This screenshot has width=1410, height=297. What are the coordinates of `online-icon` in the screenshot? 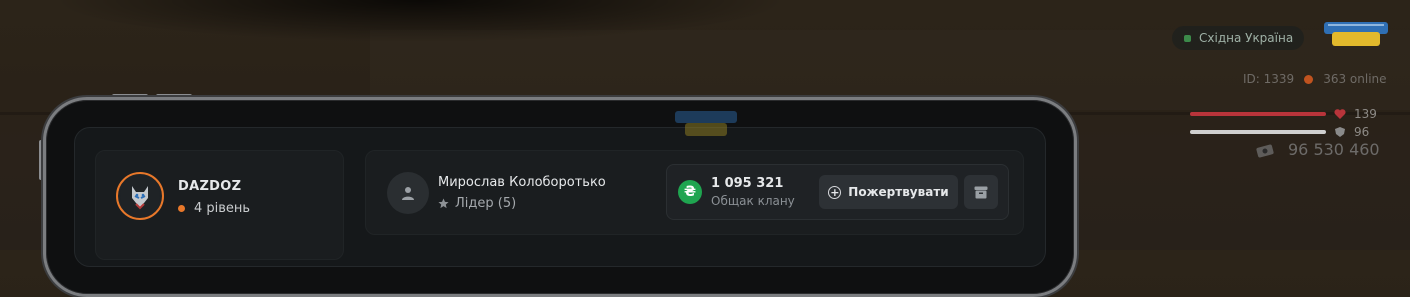 It's located at (1309, 79).